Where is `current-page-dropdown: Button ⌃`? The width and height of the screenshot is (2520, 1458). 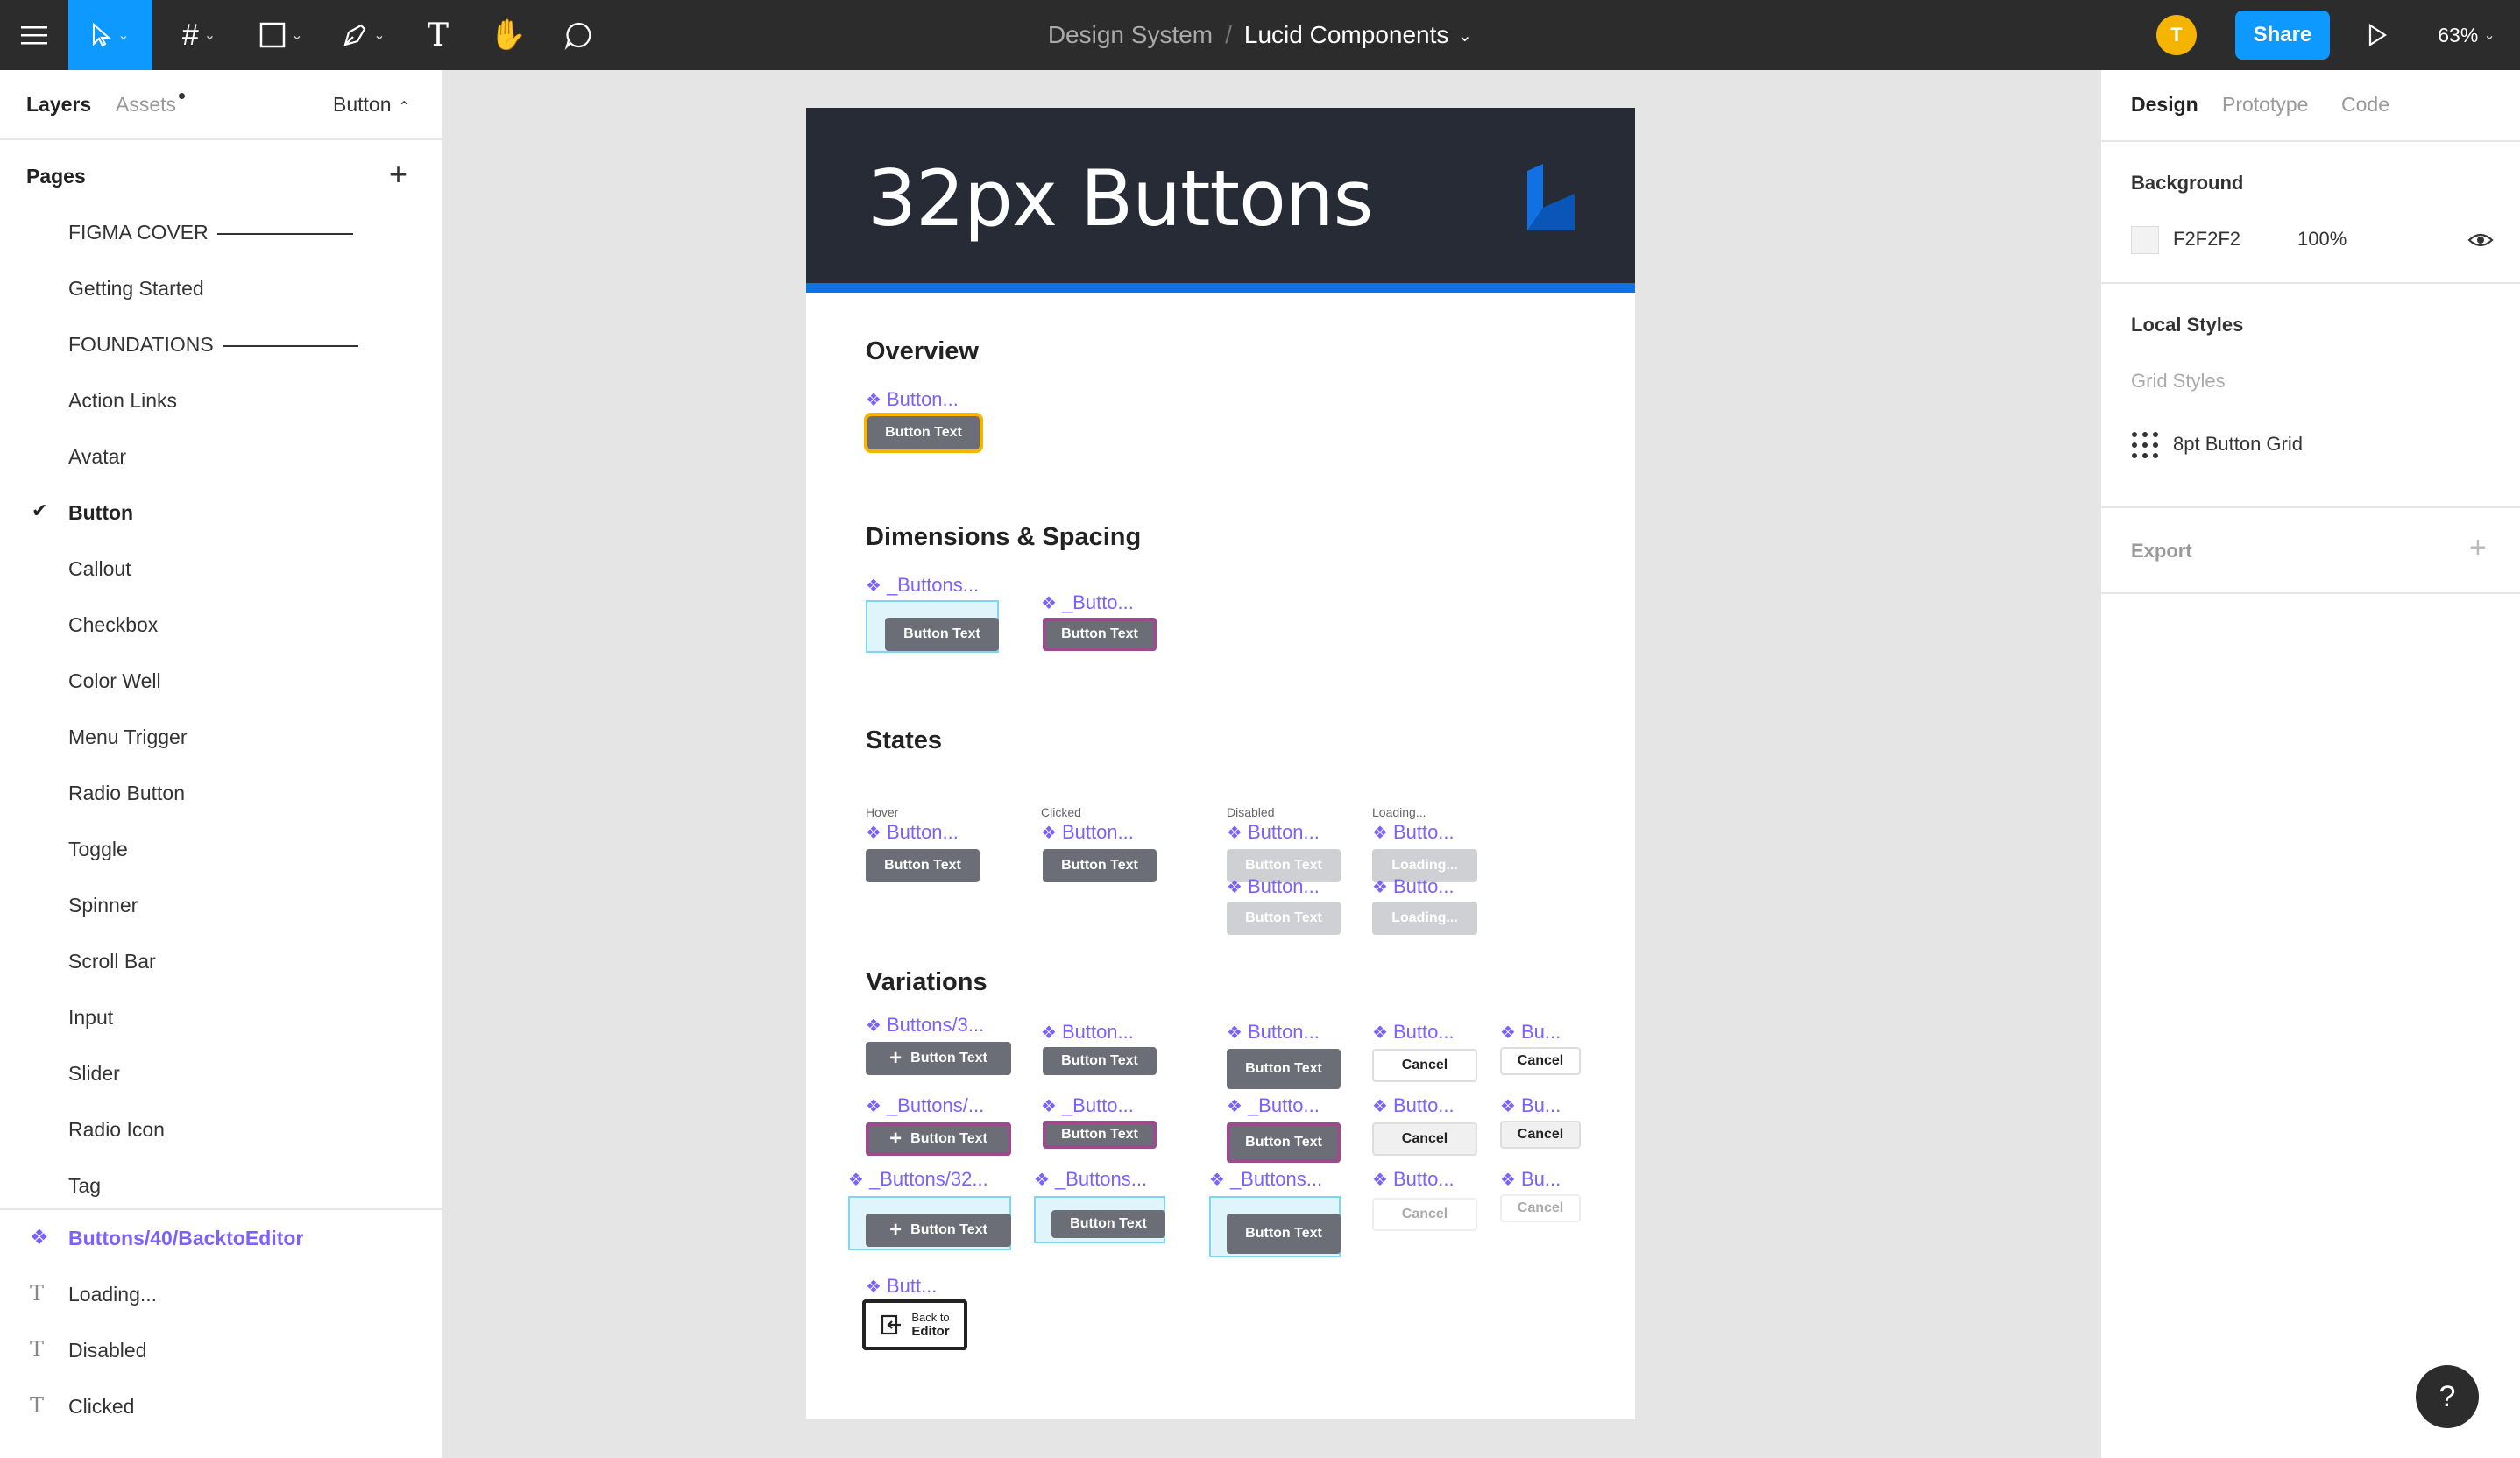
current-page-dropdown: Button ⌃ is located at coordinates (371, 105).